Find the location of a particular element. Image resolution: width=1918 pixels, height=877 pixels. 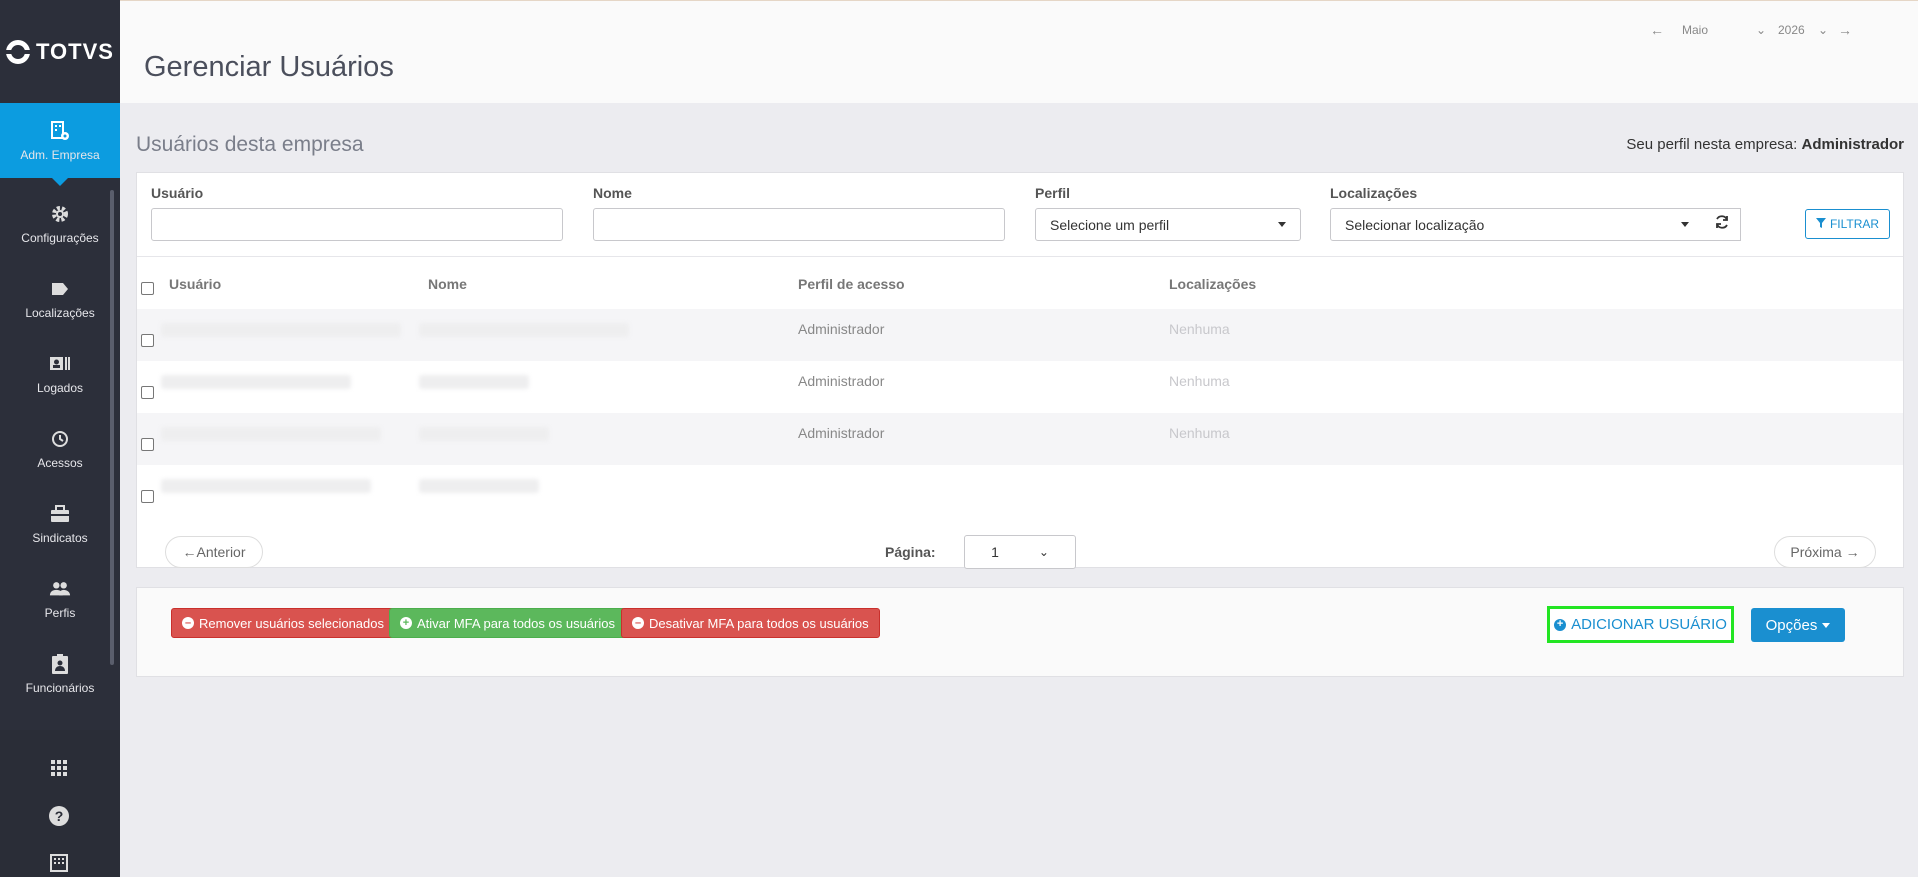

logo-text: TOTVS is located at coordinates (75, 51).